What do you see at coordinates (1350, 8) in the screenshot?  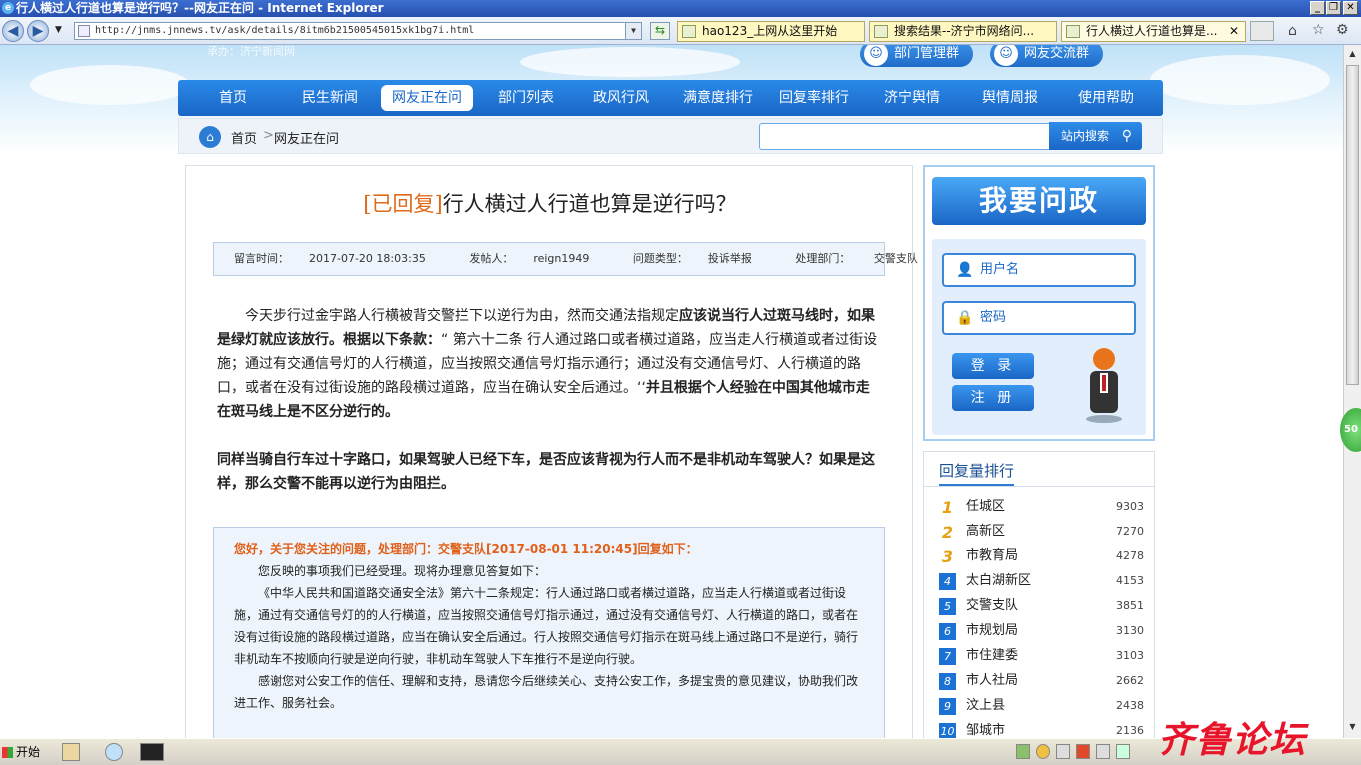 I see `close-window-button: ✕` at bounding box center [1350, 8].